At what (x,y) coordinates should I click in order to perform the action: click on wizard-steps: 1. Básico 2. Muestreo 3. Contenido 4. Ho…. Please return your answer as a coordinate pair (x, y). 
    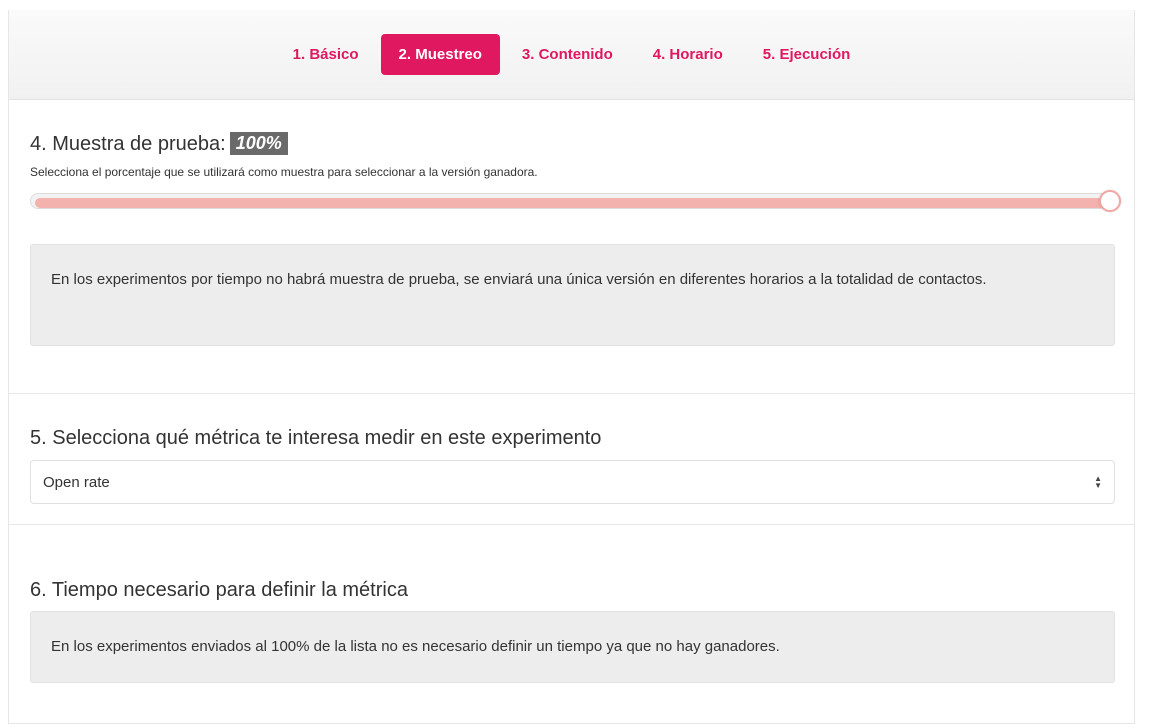
    Looking at the image, I should click on (571, 55).